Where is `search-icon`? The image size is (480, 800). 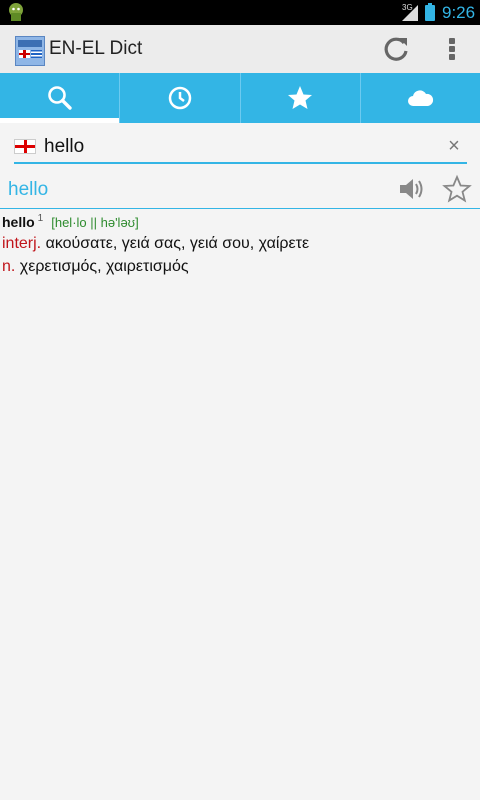 search-icon is located at coordinates (59, 98).